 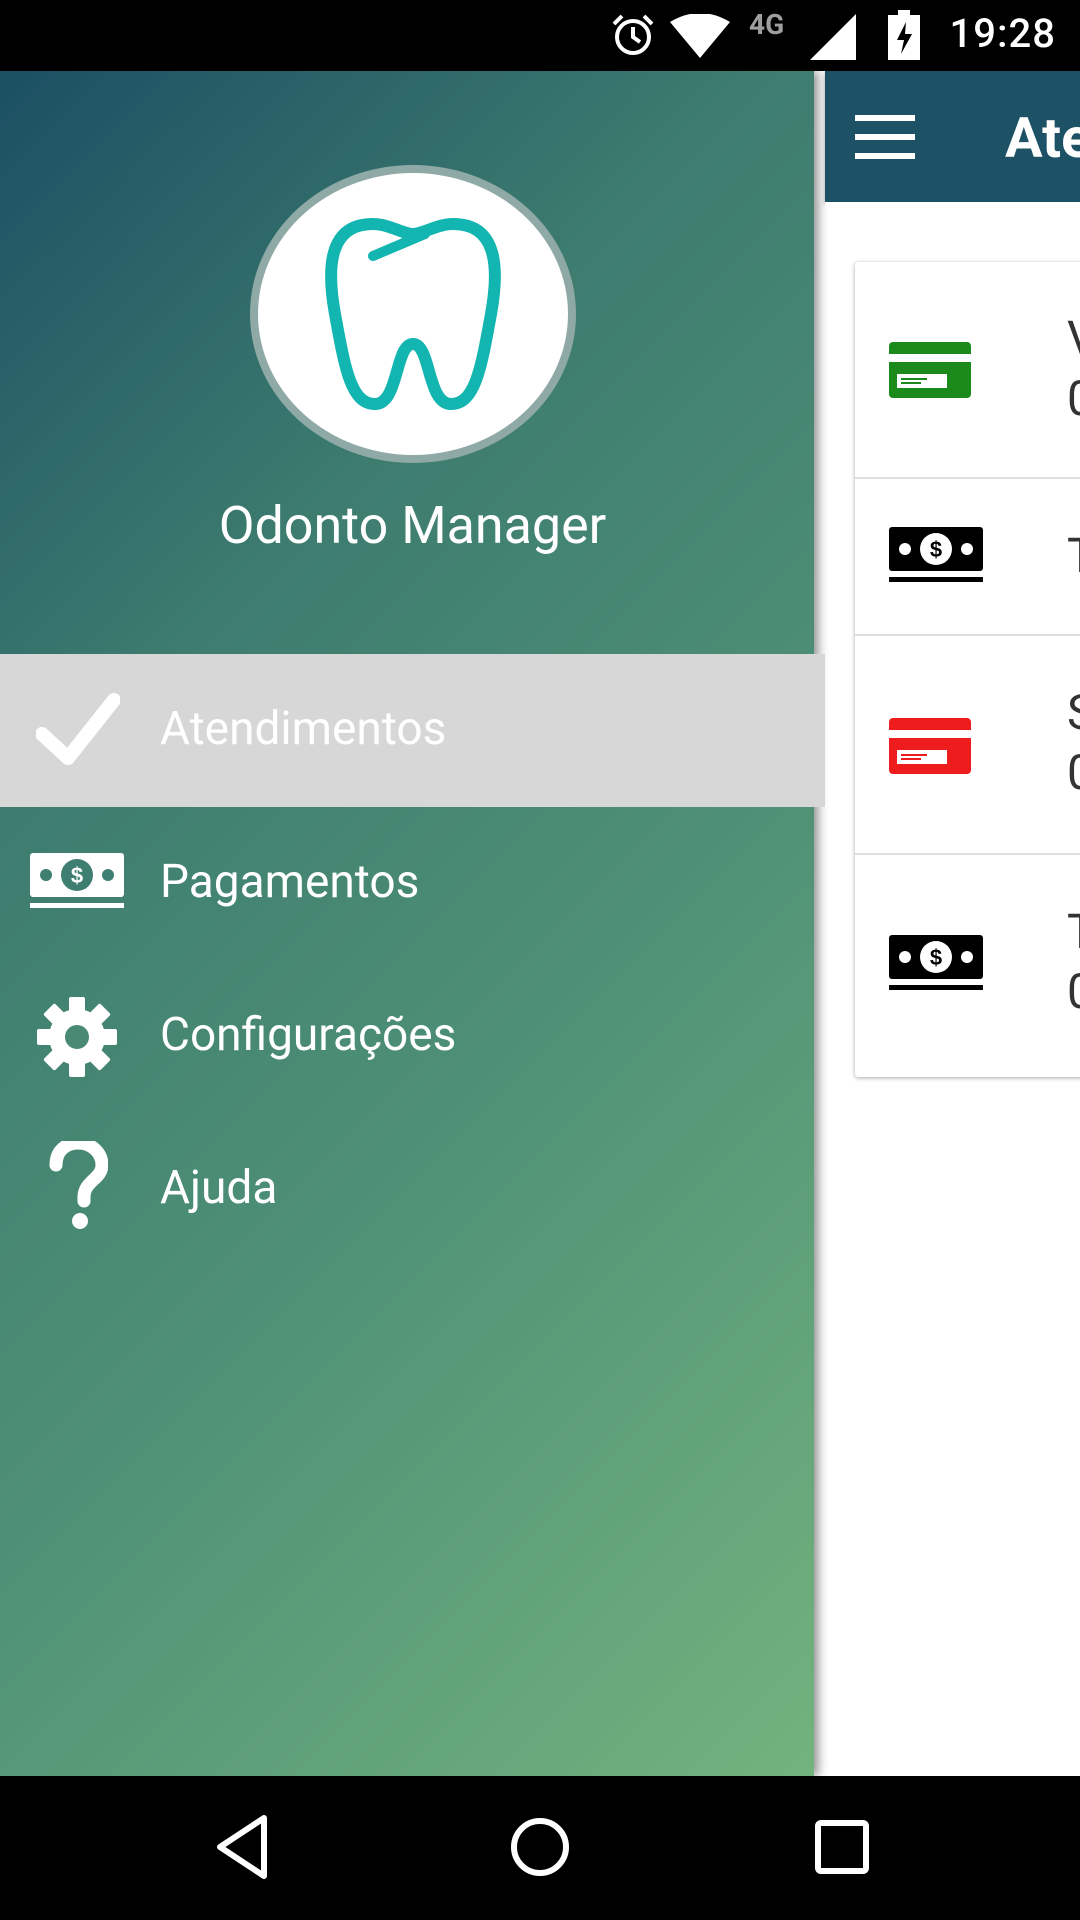 What do you see at coordinates (633, 37) in the screenshot?
I see `alarm-icon` at bounding box center [633, 37].